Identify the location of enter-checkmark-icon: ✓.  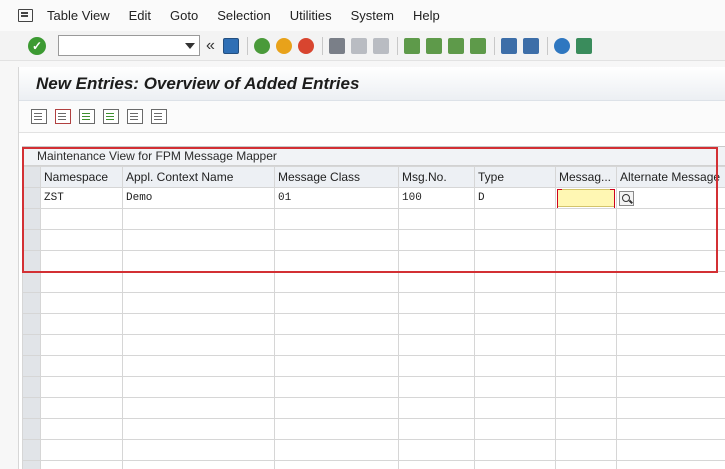
(37, 45).